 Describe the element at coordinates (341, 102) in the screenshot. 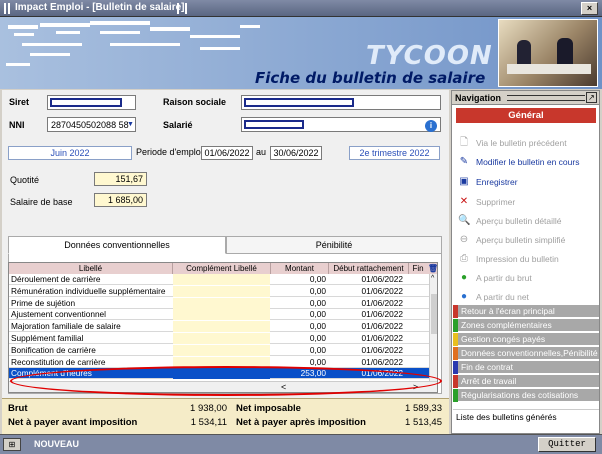

I see `raison-sociale-field` at that location.